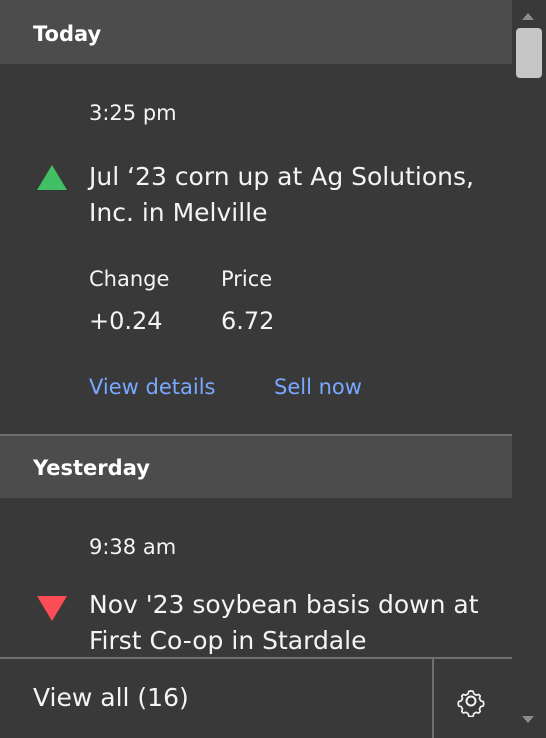 This screenshot has height=738, width=546. Describe the element at coordinates (256, 697) in the screenshot. I see `panel-footer: View all (16)` at that location.